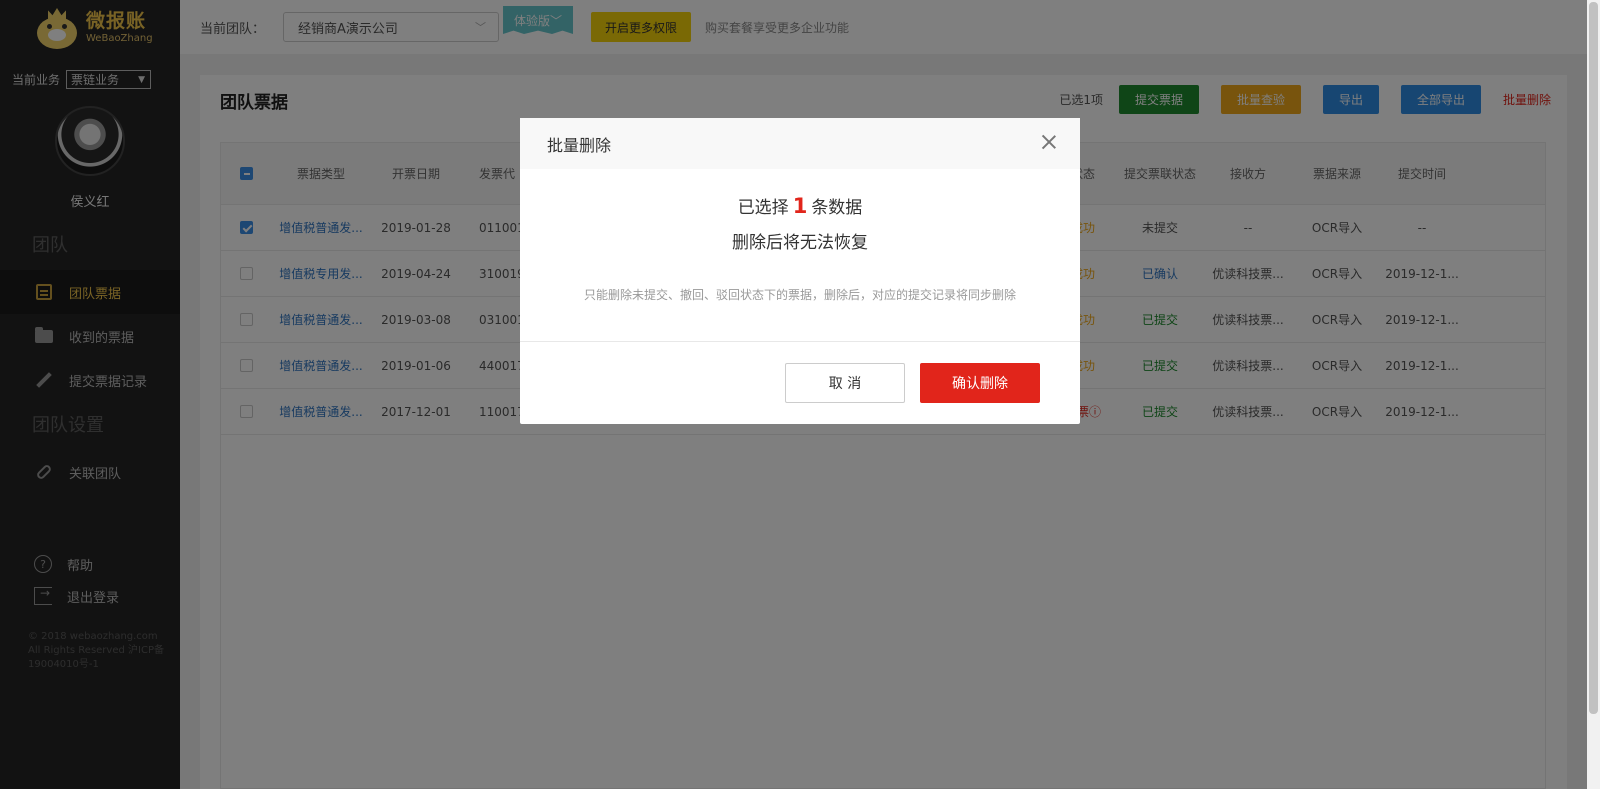  I want to click on dialog-title: 批量删除, so click(579, 145).